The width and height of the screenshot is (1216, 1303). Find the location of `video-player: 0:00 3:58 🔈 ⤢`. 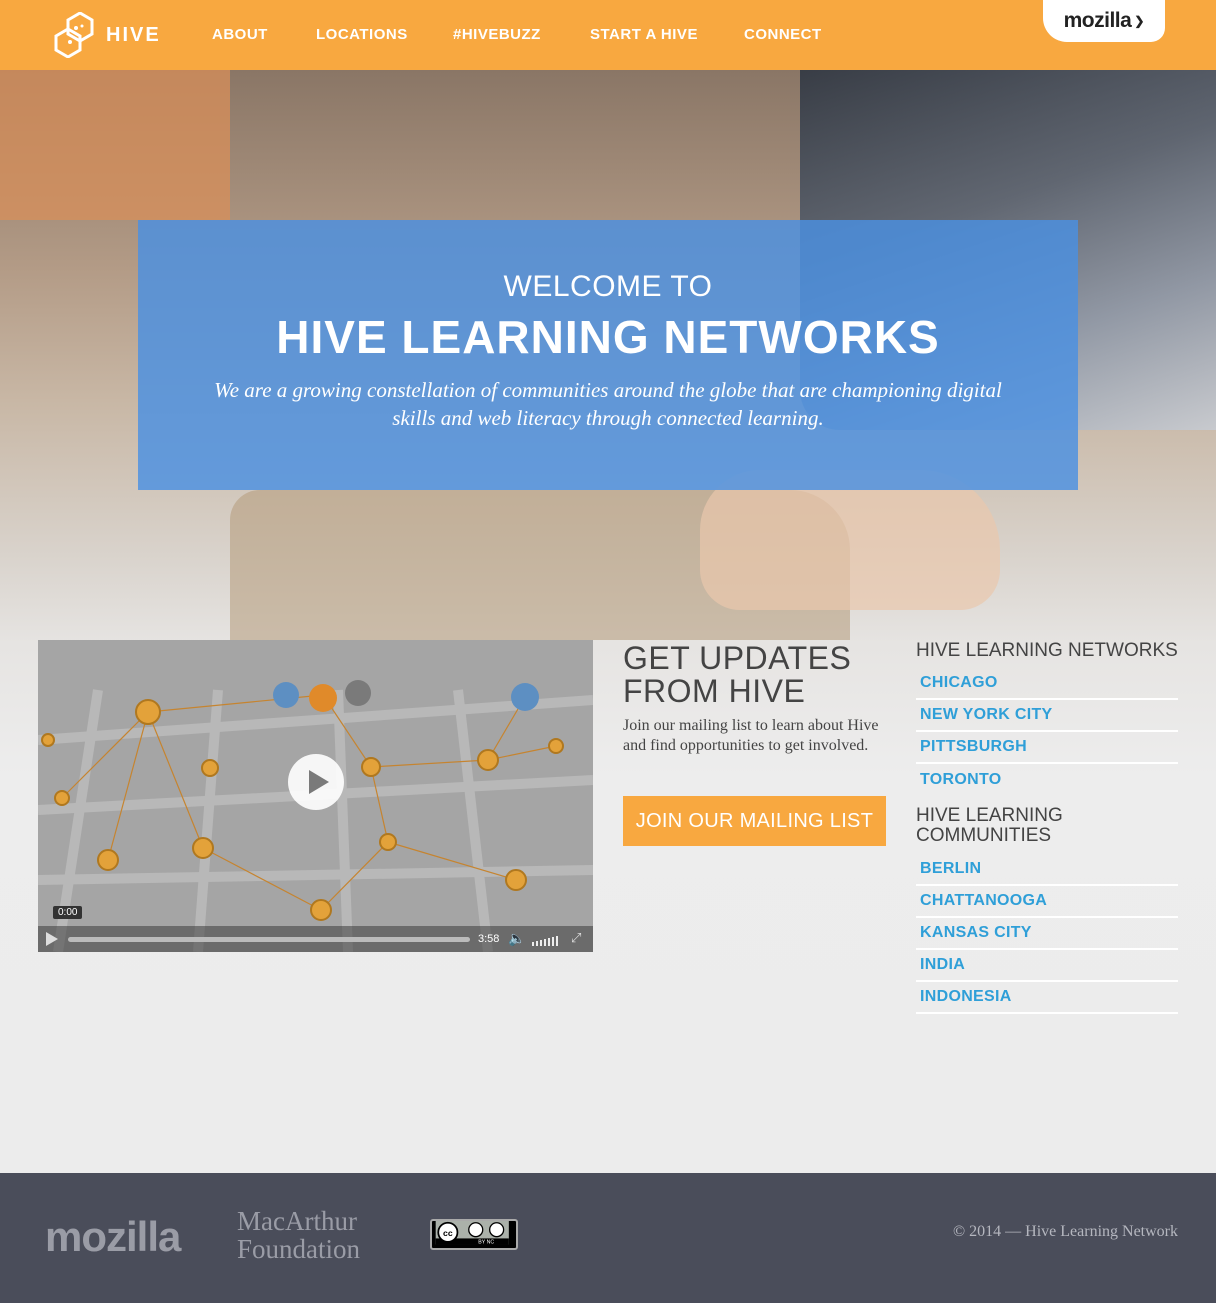

video-player: 0:00 3:58 🔈 ⤢ is located at coordinates (315, 796).